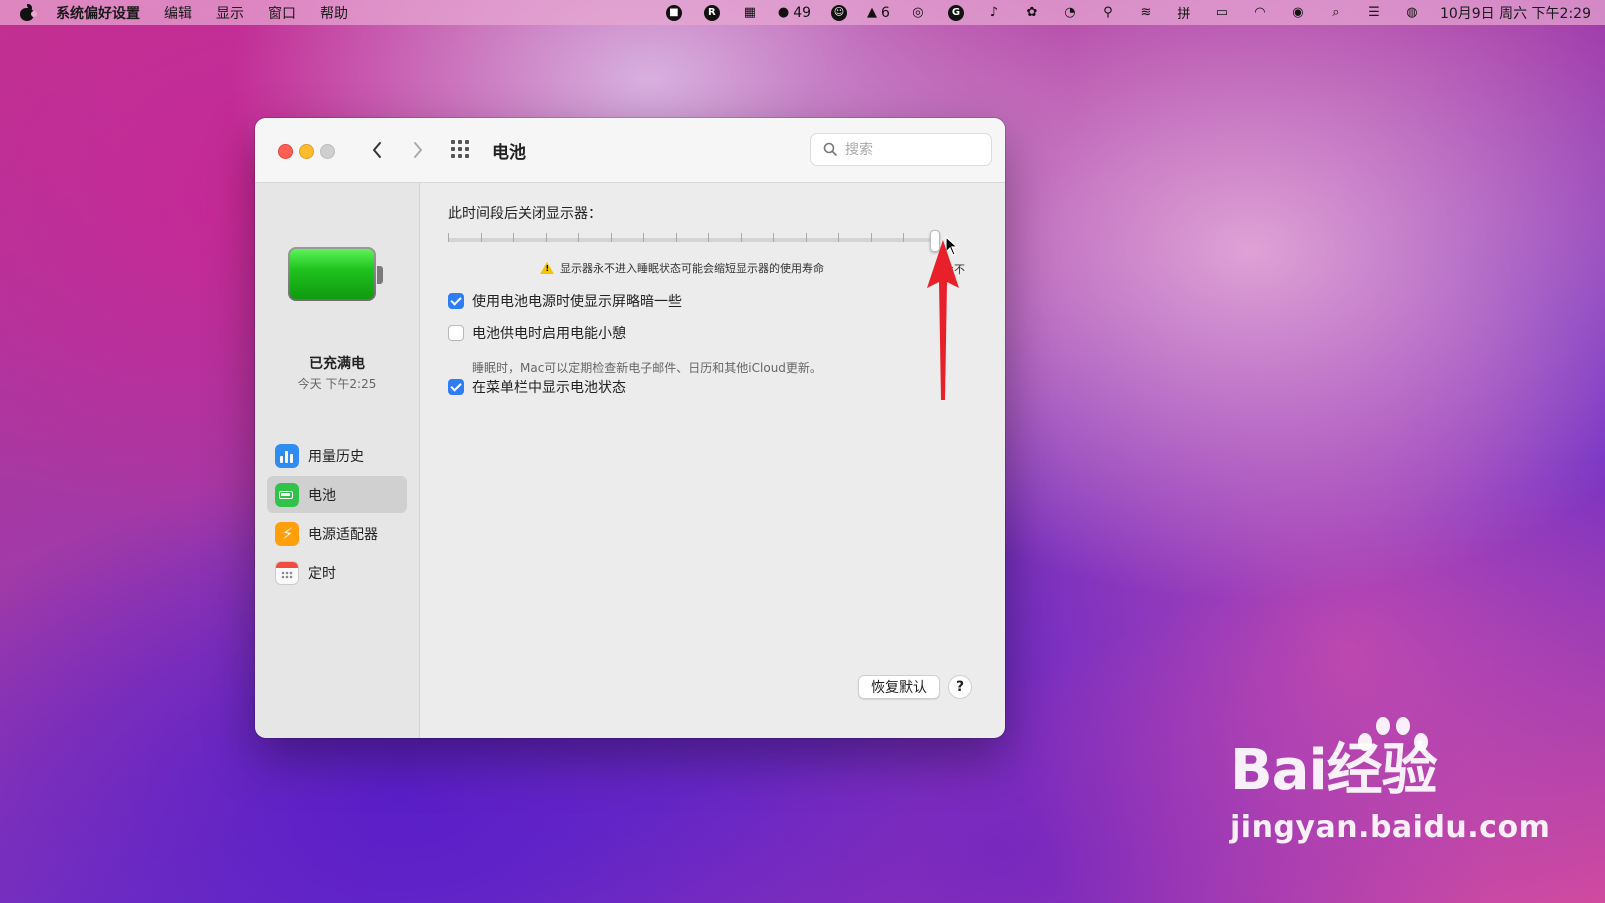 The width and height of the screenshot is (1605, 903). What do you see at coordinates (1222, 13) in the screenshot?
I see `battery-status-icon: ▭` at bounding box center [1222, 13].